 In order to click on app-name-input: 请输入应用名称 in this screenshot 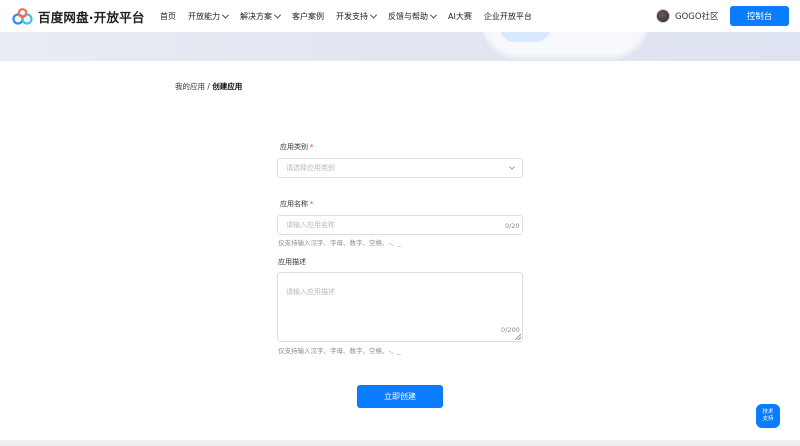, I will do `click(400, 225)`.